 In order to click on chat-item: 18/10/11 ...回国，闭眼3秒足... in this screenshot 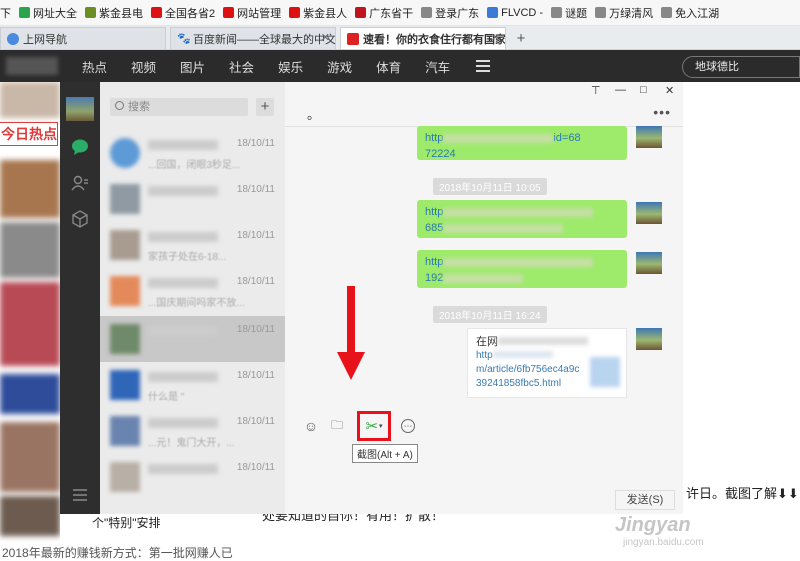, I will do `click(192, 153)`.